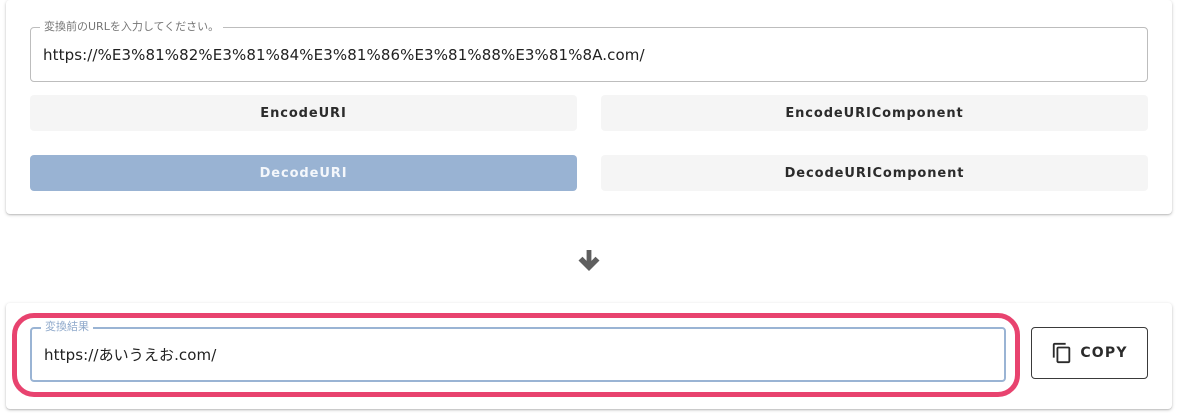 Image resolution: width=1177 pixels, height=413 pixels. Describe the element at coordinates (874, 173) in the screenshot. I see `decode-uri-component-button: DecodeURIComponent` at that location.